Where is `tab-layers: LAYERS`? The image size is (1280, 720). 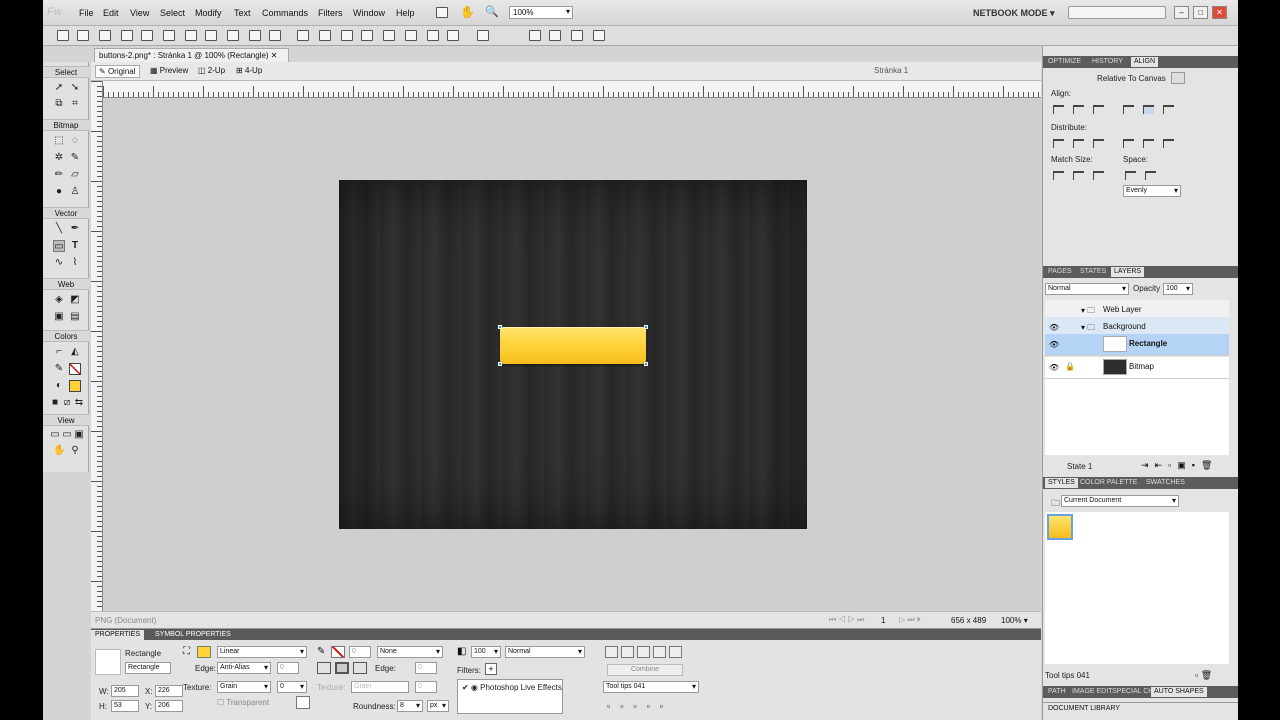 tab-layers: LAYERS is located at coordinates (1128, 272).